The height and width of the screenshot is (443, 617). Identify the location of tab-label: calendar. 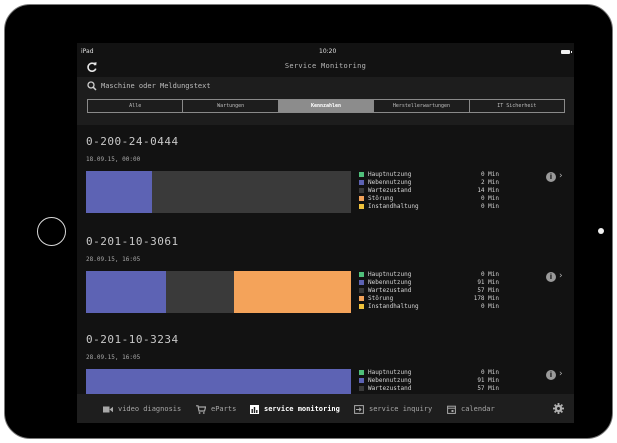
(478, 409).